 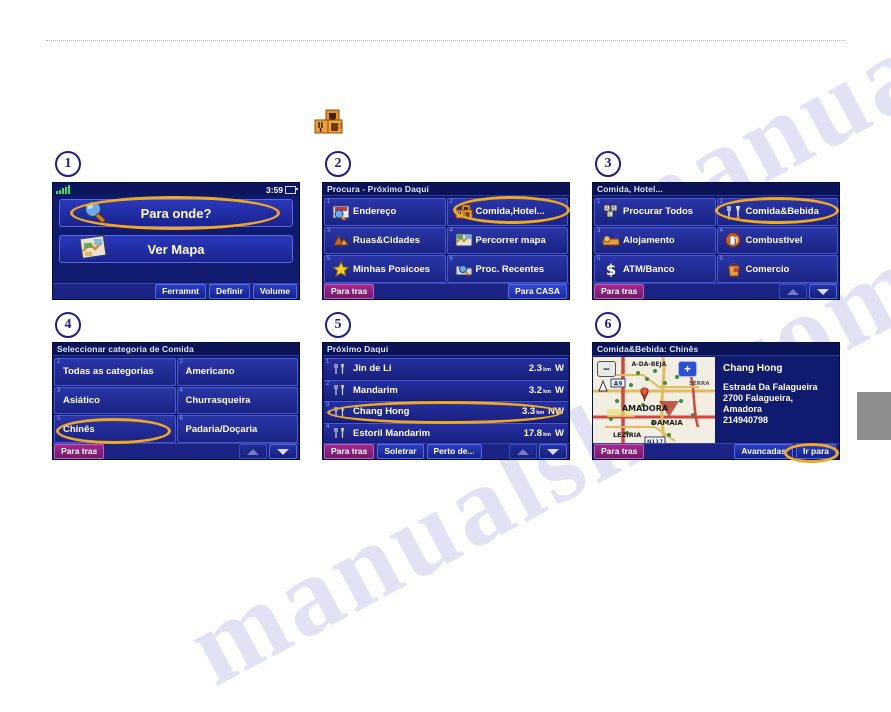 I want to click on tile-atm-bank: 5 $ ATM/Banco, so click(x=655, y=269).